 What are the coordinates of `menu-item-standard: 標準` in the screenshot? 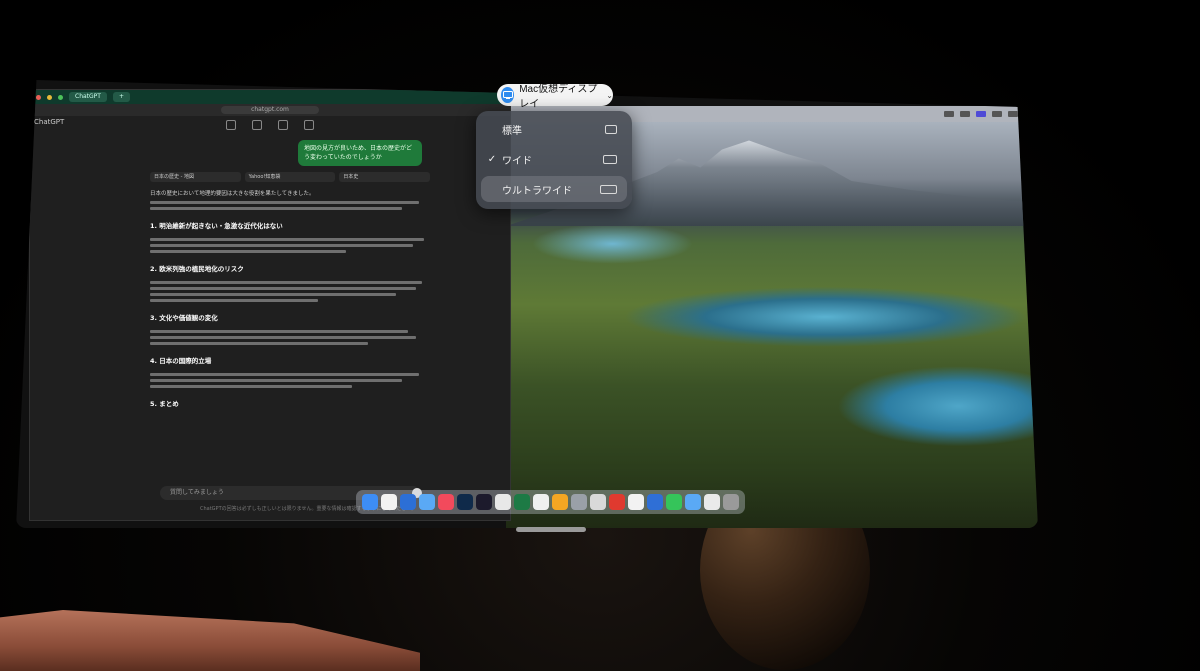 It's located at (554, 129).